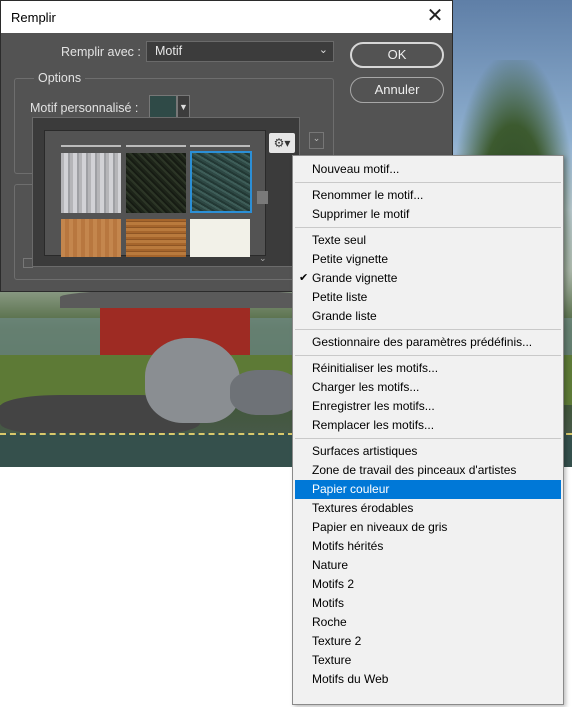 The height and width of the screenshot is (707, 572). I want to click on pattern-picker: ⌄ ⚙▾, so click(166, 192).